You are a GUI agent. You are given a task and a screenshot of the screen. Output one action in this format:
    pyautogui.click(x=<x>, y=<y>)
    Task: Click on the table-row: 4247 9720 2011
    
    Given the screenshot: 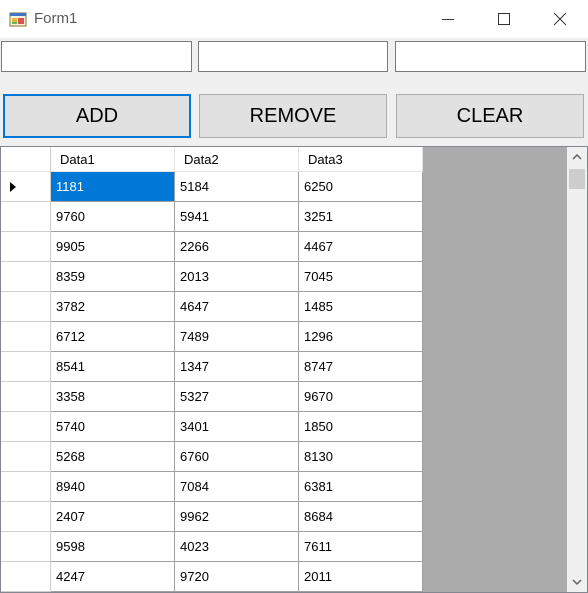 What is the action you would take?
    pyautogui.click(x=212, y=577)
    